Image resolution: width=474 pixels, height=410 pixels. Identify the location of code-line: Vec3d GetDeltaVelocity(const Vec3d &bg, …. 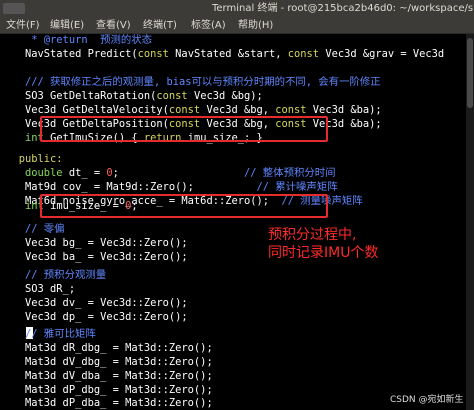
(191, 110).